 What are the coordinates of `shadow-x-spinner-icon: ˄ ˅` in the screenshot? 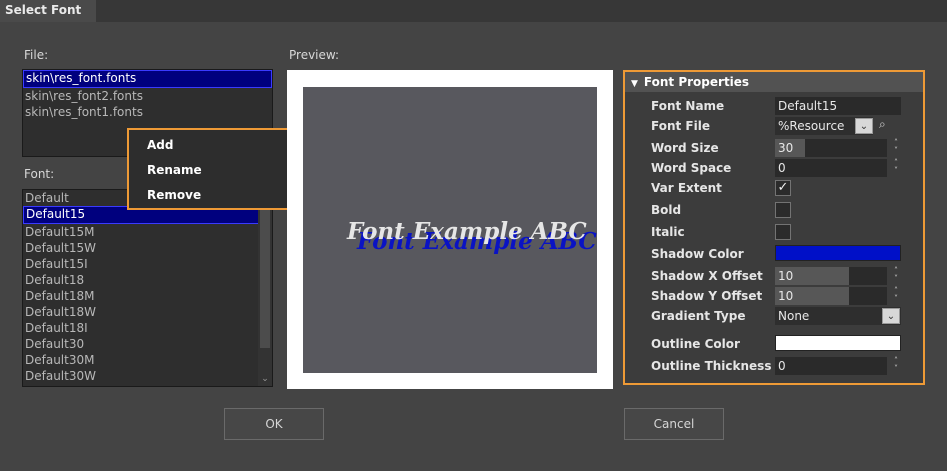 It's located at (896, 276).